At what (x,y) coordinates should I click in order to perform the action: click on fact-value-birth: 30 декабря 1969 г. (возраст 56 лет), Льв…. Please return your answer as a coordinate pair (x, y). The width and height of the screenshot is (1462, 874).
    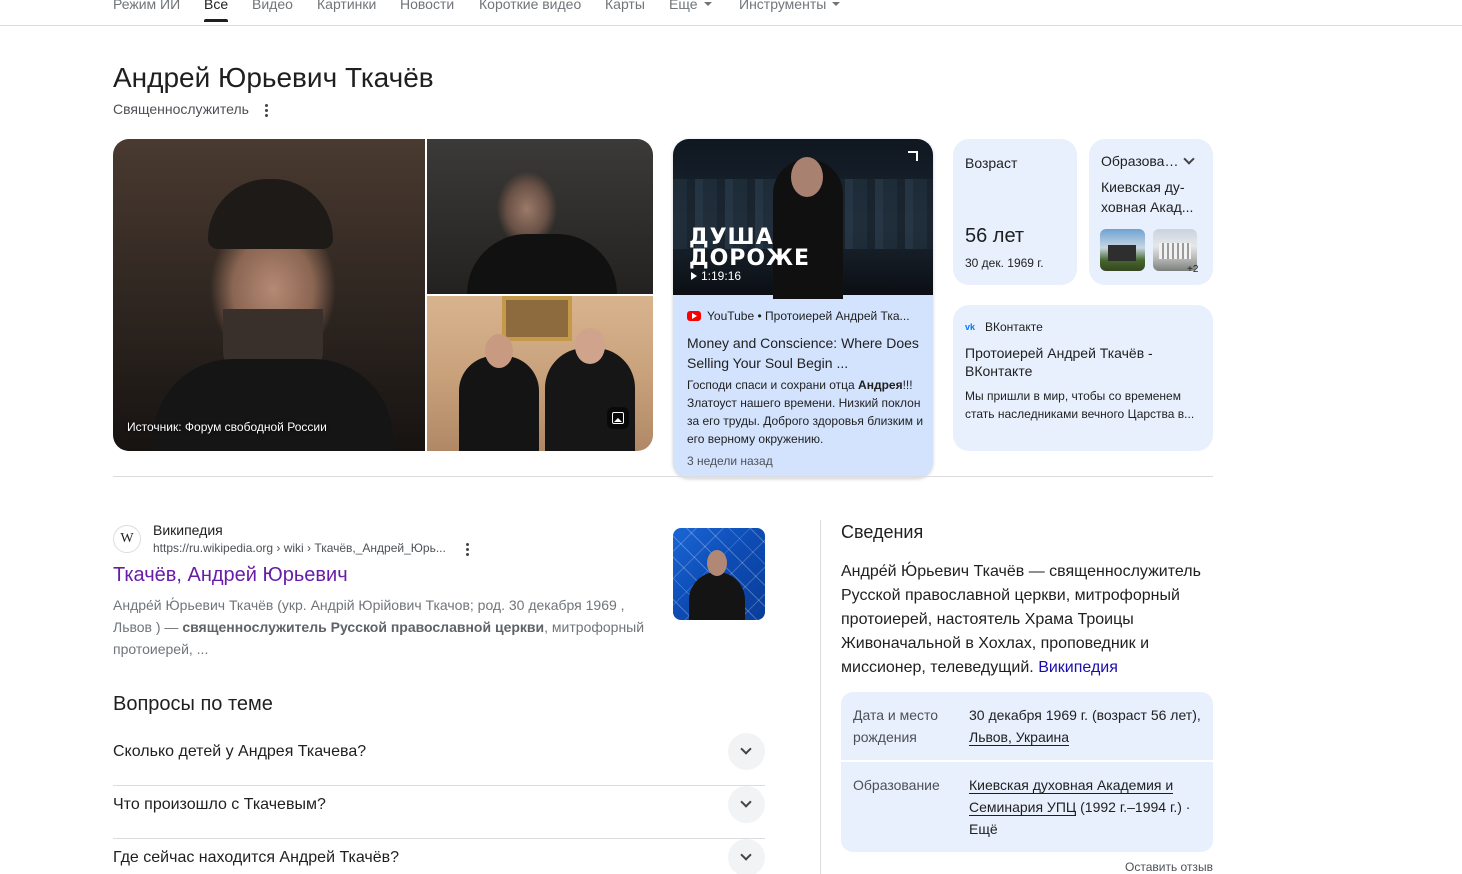
    Looking at the image, I should click on (1085, 726).